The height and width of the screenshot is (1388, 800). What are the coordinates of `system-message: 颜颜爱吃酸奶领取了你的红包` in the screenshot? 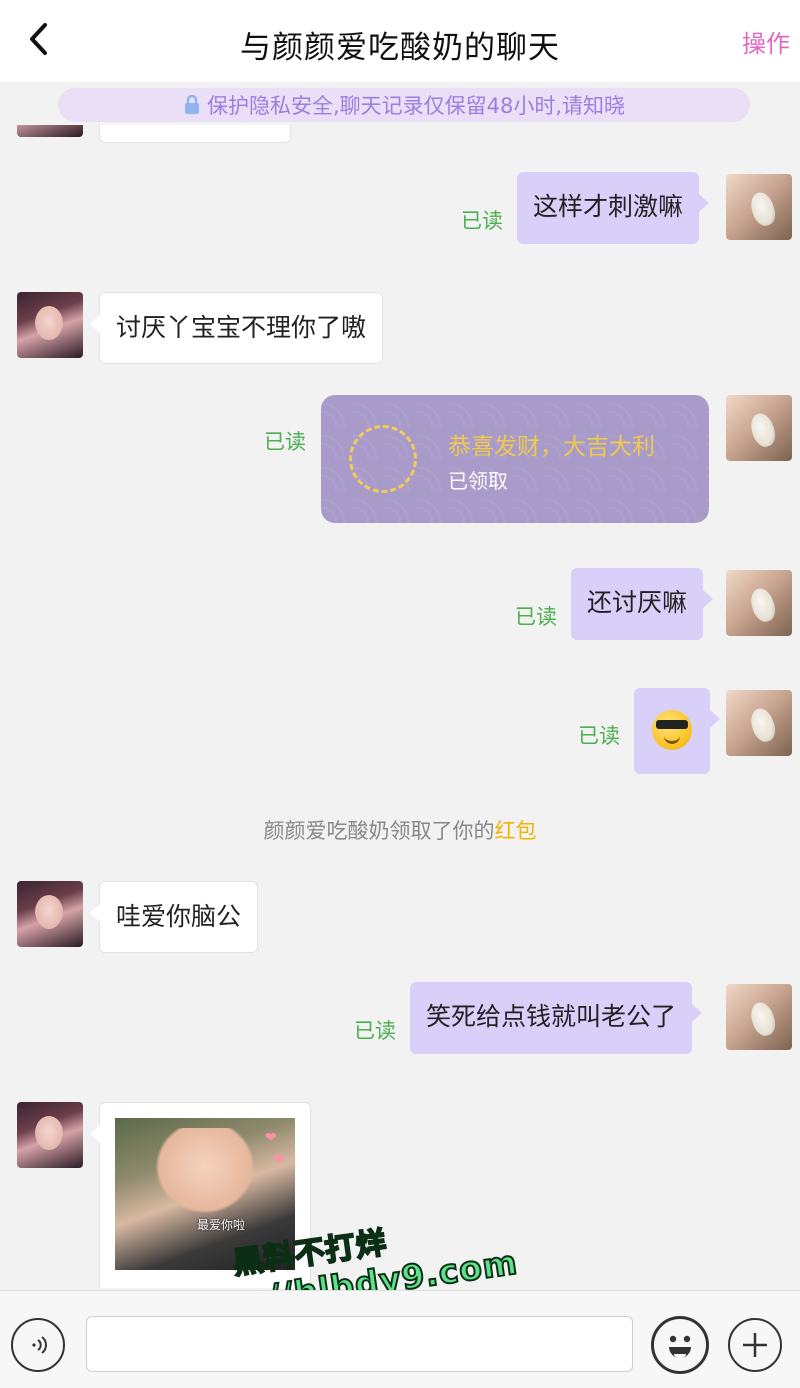 It's located at (400, 830).